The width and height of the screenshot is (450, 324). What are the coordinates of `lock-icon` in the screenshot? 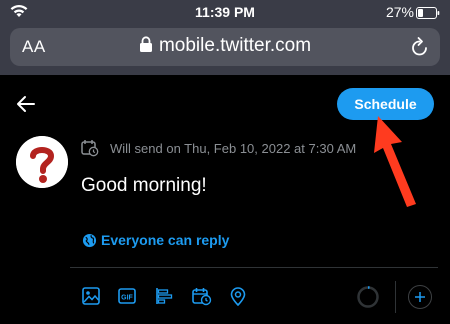 It's located at (146, 47).